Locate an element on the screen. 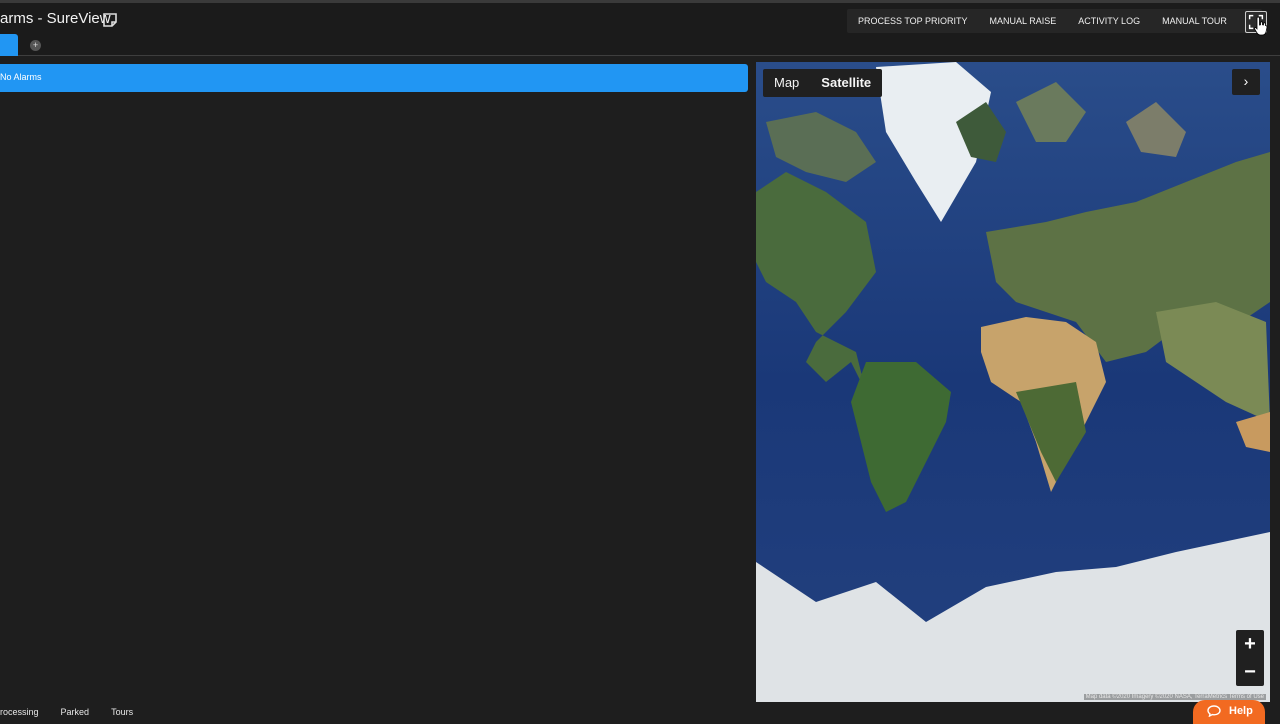  zoom-out-button: − is located at coordinates (1250, 672).